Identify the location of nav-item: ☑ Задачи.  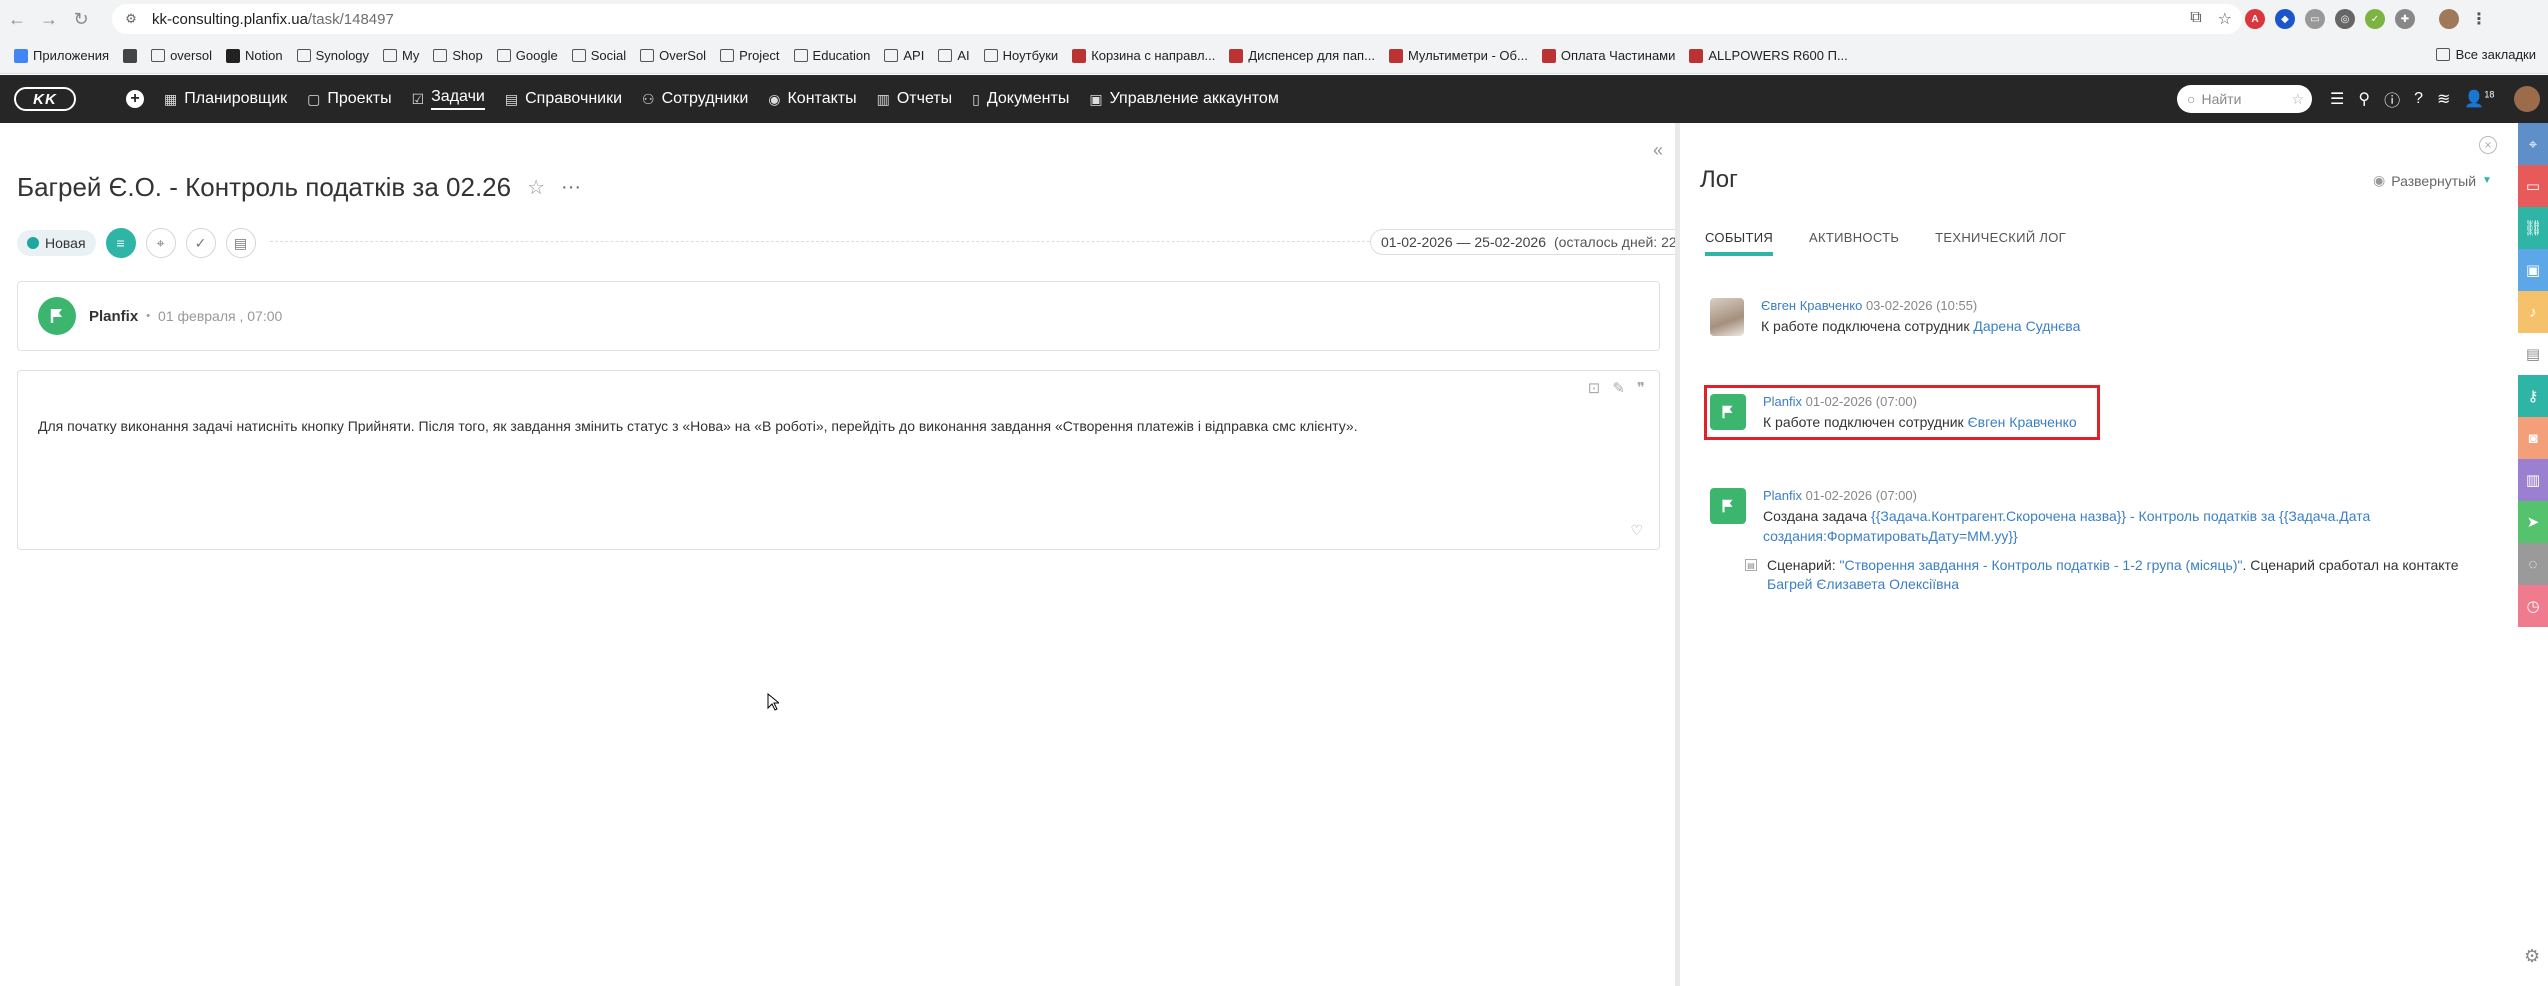
(448, 99).